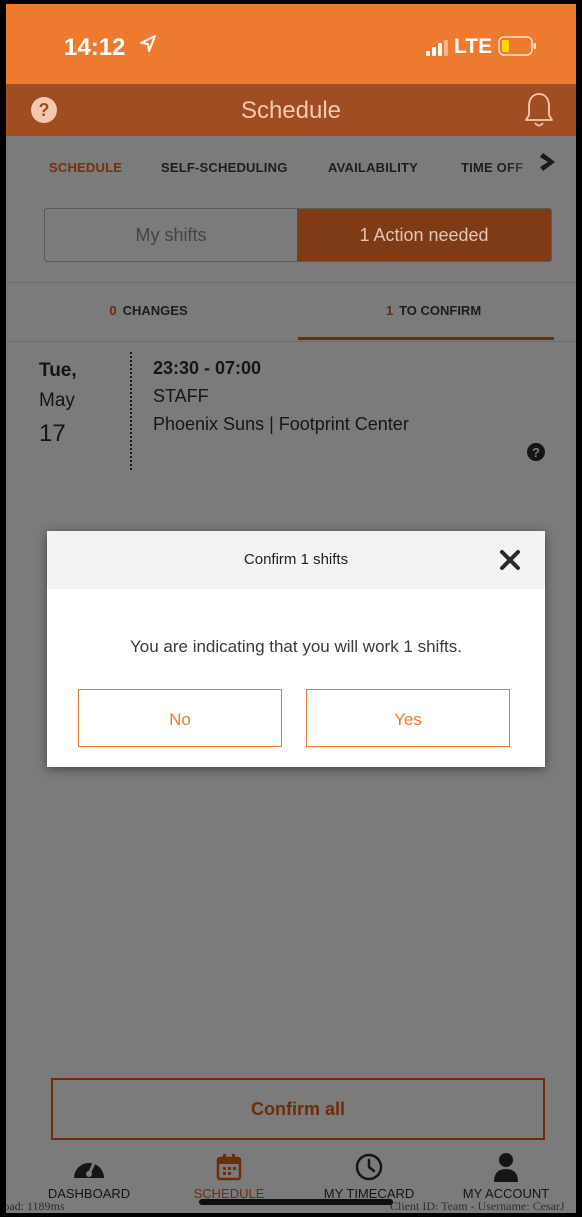 The image size is (582, 1217). I want to click on shift-divider, so click(131, 411).